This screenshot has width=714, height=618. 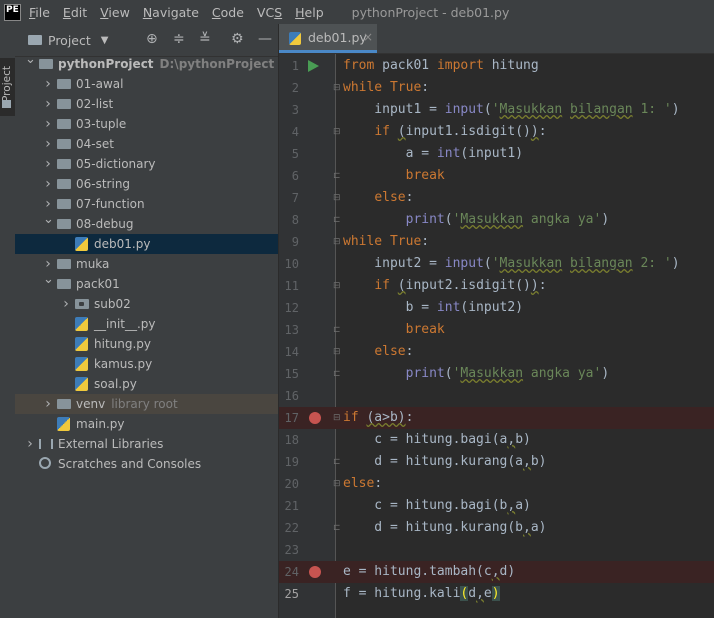 I want to click on menu-file: File, so click(x=39, y=12).